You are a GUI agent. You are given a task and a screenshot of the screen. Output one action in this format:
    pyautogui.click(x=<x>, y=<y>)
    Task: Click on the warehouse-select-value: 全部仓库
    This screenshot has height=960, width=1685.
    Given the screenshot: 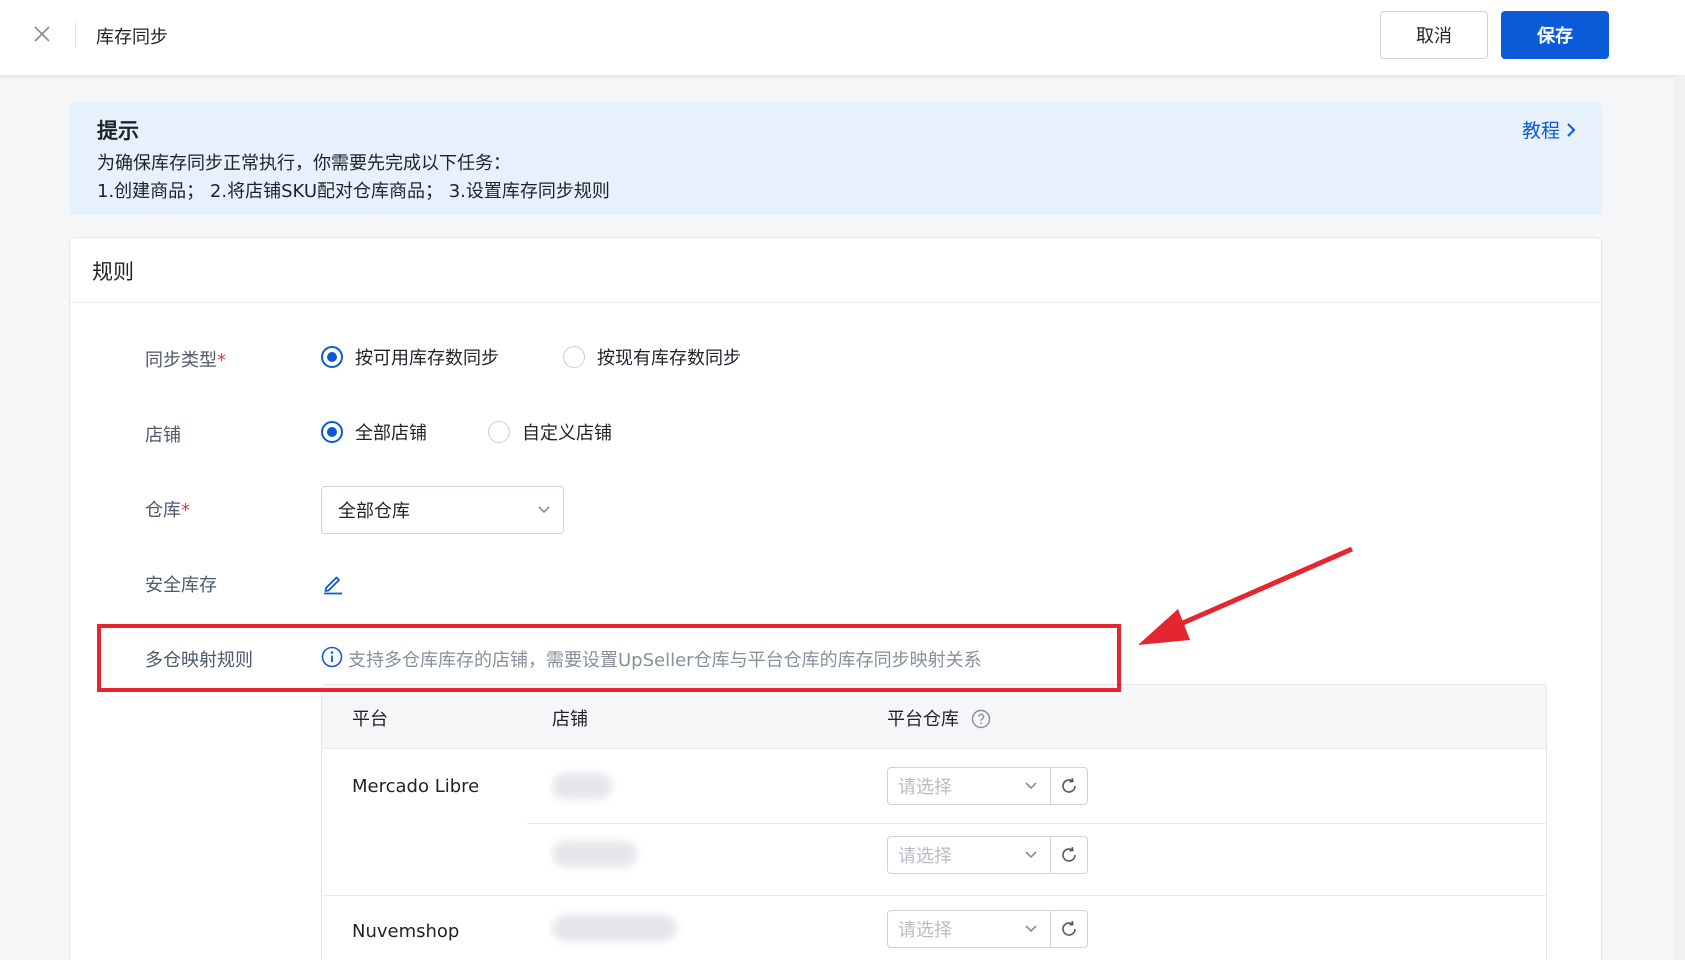 What is the action you would take?
    pyautogui.click(x=374, y=511)
    